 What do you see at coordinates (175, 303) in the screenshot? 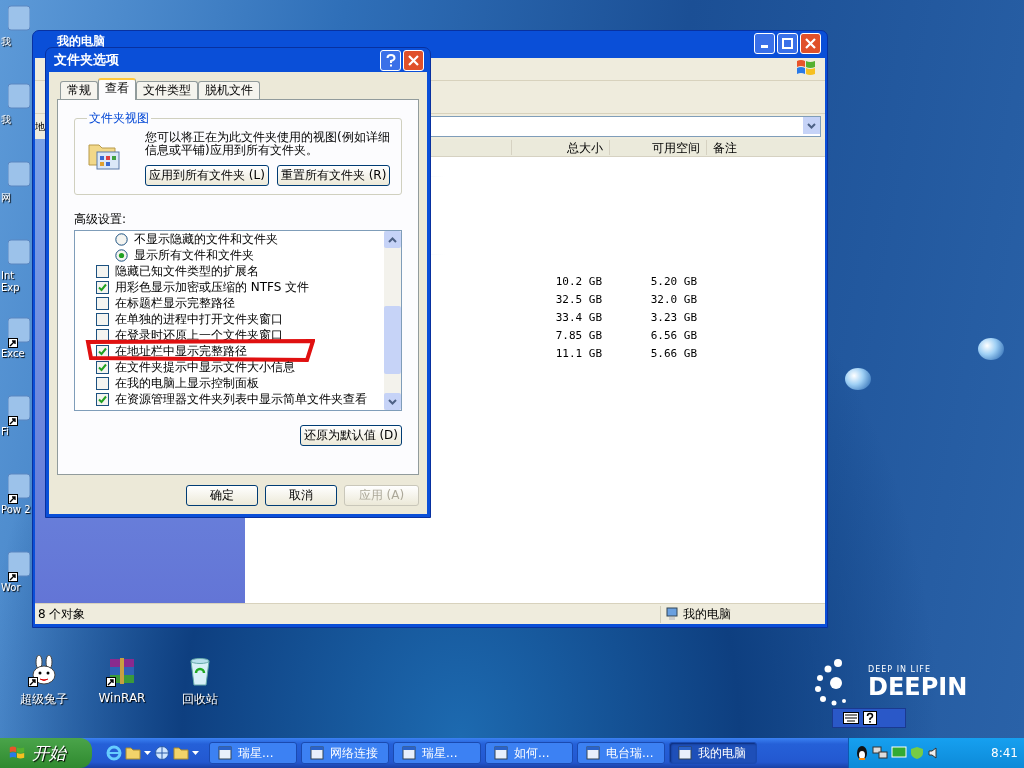
I see `setting-label: 在标题栏显示完整路径` at bounding box center [175, 303].